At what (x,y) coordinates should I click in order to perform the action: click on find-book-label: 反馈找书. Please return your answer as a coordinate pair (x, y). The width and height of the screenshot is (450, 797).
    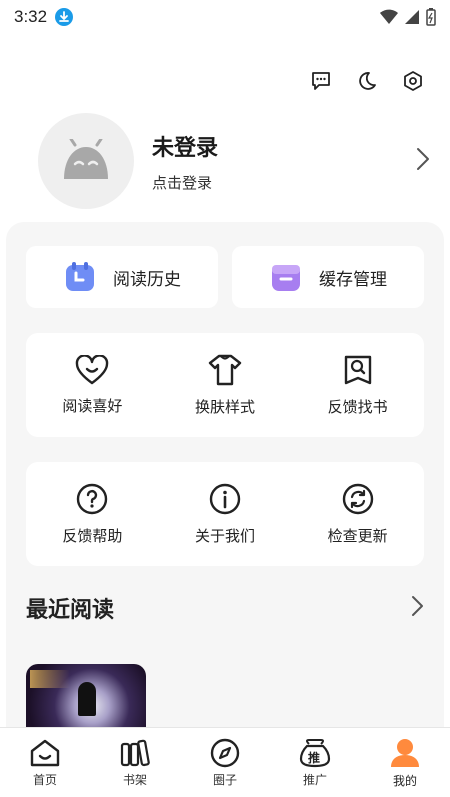
    Looking at the image, I should click on (357, 406).